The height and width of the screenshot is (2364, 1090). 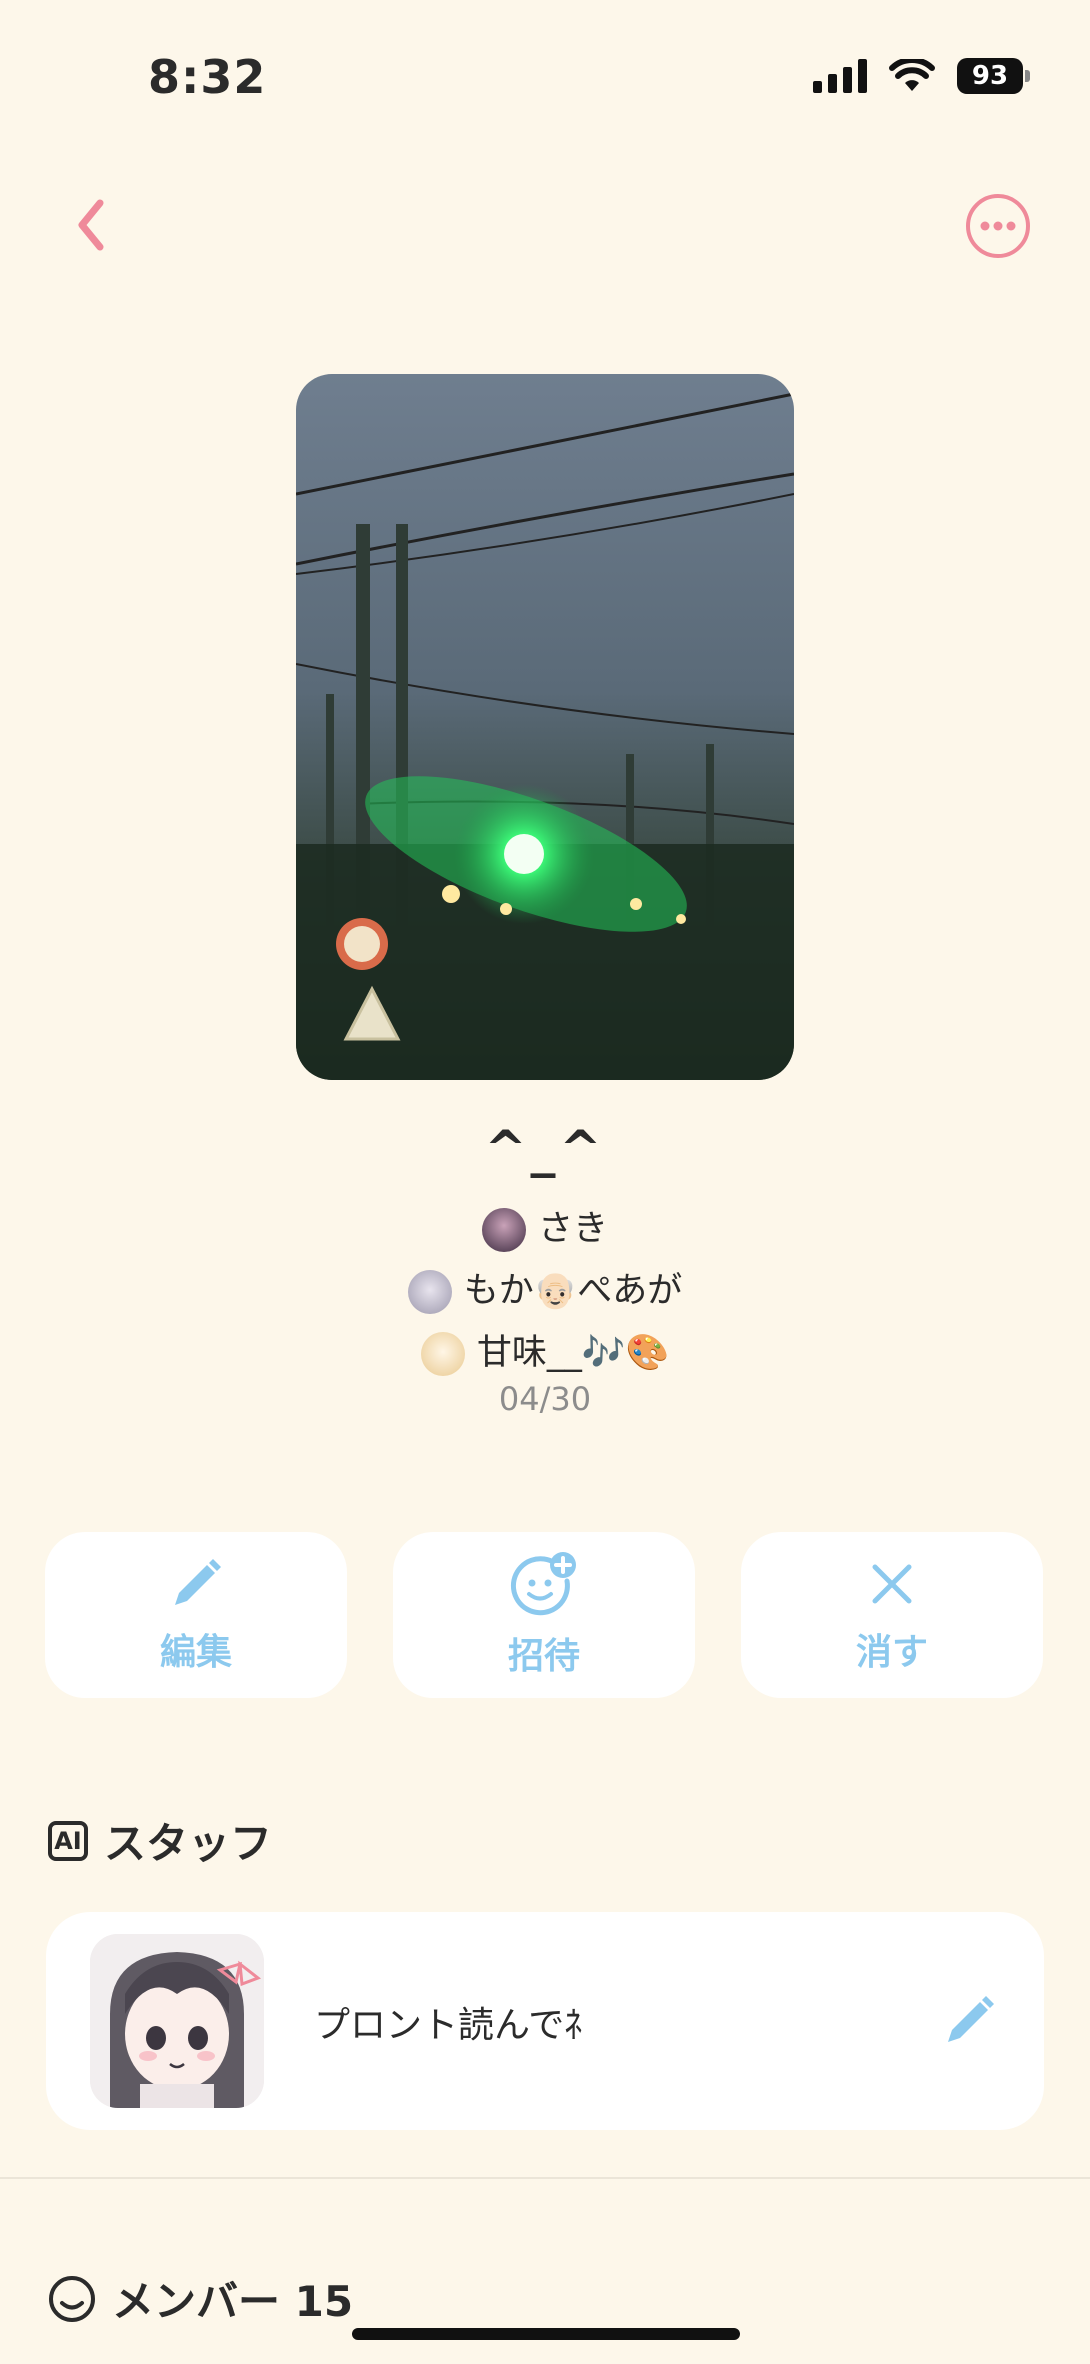 I want to click on staff-title: スタッフ, so click(x=188, y=1843).